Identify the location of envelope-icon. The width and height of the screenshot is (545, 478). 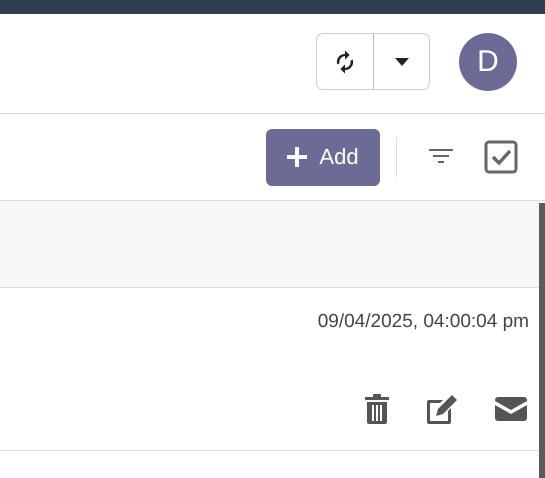
(511, 409).